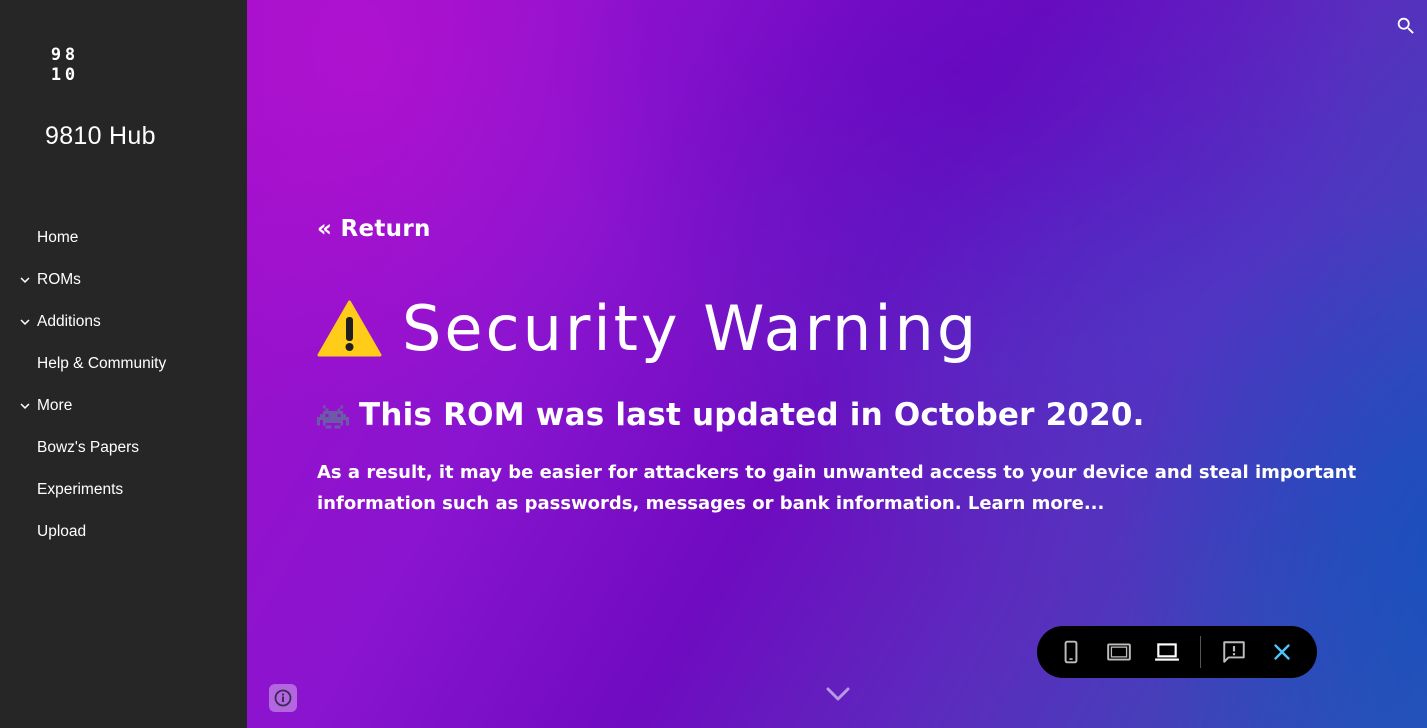  I want to click on device-bar-divider, so click(1200, 652).